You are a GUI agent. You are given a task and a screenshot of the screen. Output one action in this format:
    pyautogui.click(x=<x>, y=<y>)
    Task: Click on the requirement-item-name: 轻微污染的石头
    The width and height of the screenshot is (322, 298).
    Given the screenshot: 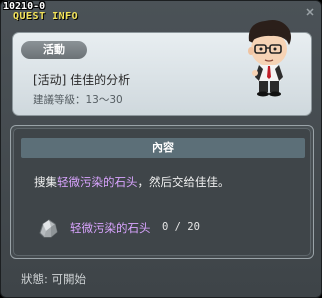 What is the action you would take?
    pyautogui.click(x=110, y=228)
    